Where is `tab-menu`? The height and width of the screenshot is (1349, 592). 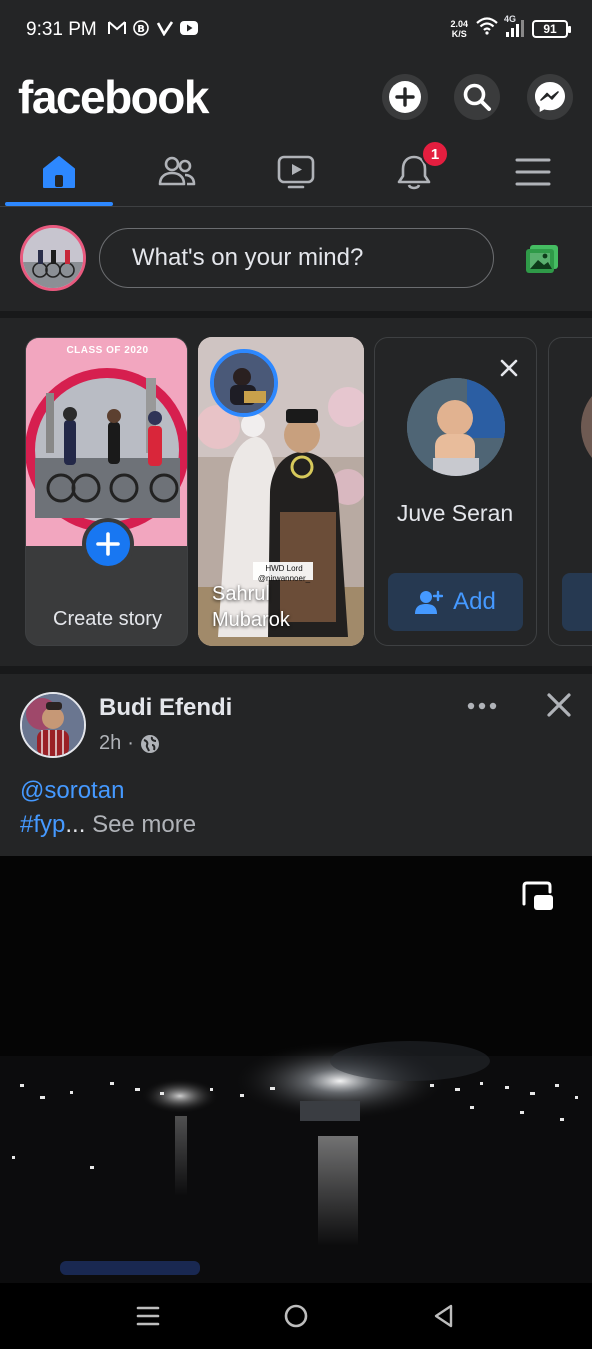 tab-menu is located at coordinates (533, 172).